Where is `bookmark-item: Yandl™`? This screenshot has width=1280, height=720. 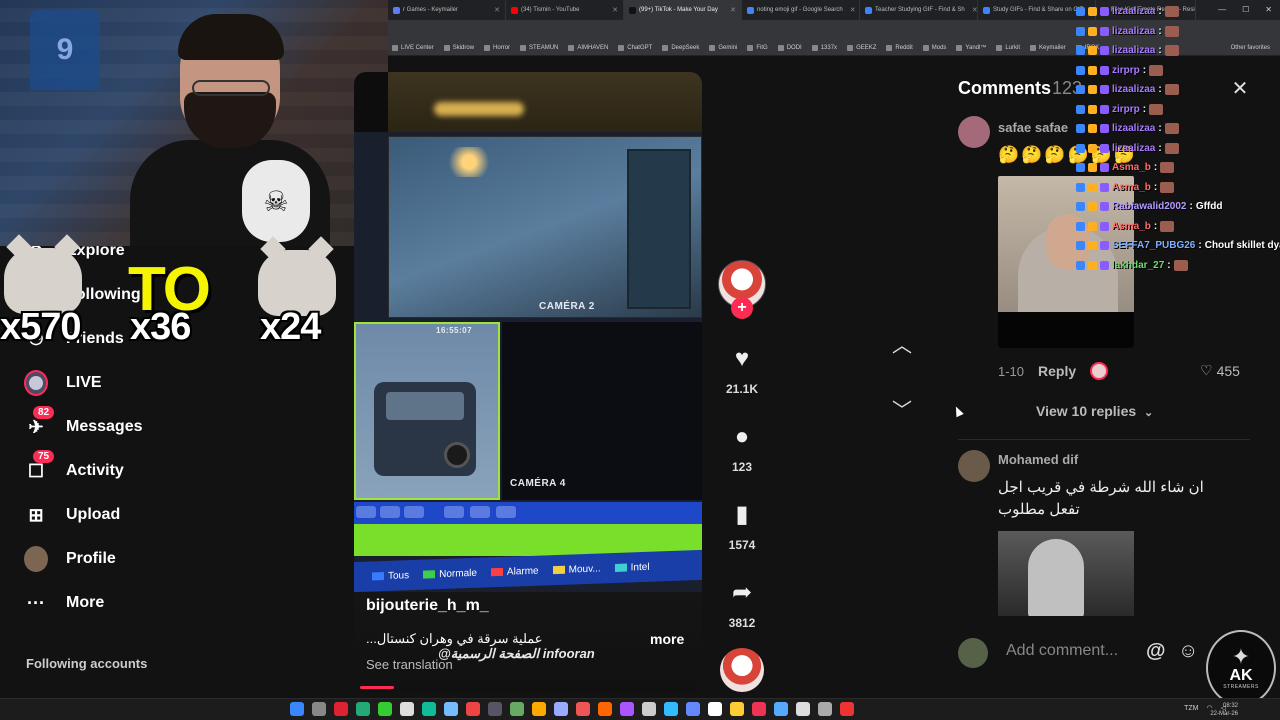 bookmark-item: Yandl™ is located at coordinates (971, 47).